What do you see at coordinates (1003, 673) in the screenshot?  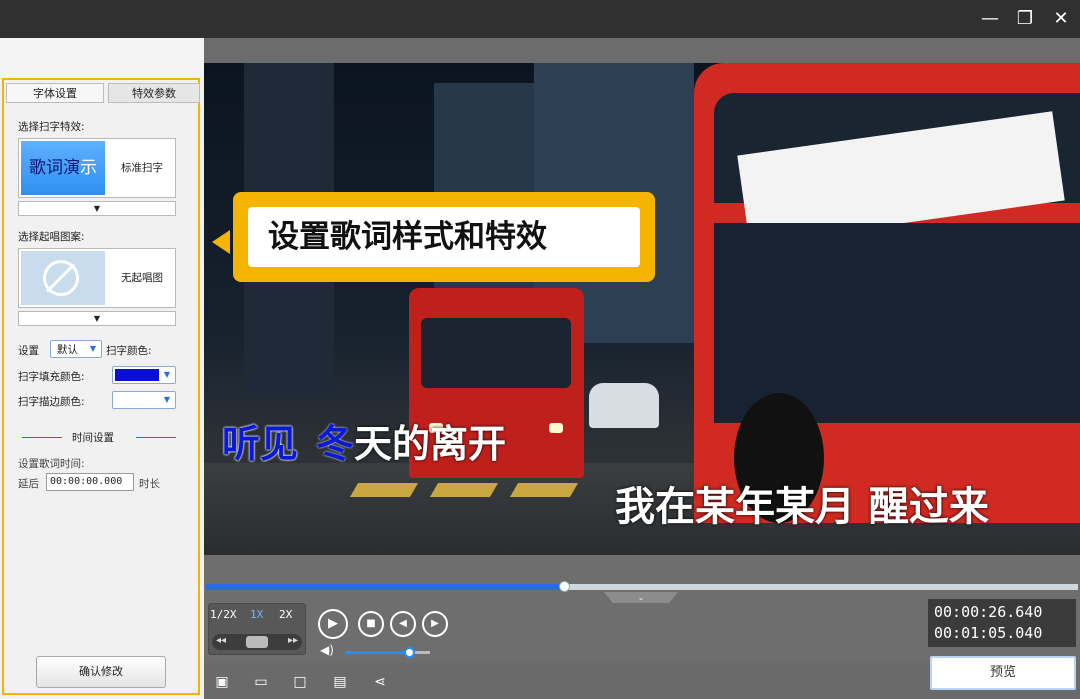 I see `preview-button: 预览` at bounding box center [1003, 673].